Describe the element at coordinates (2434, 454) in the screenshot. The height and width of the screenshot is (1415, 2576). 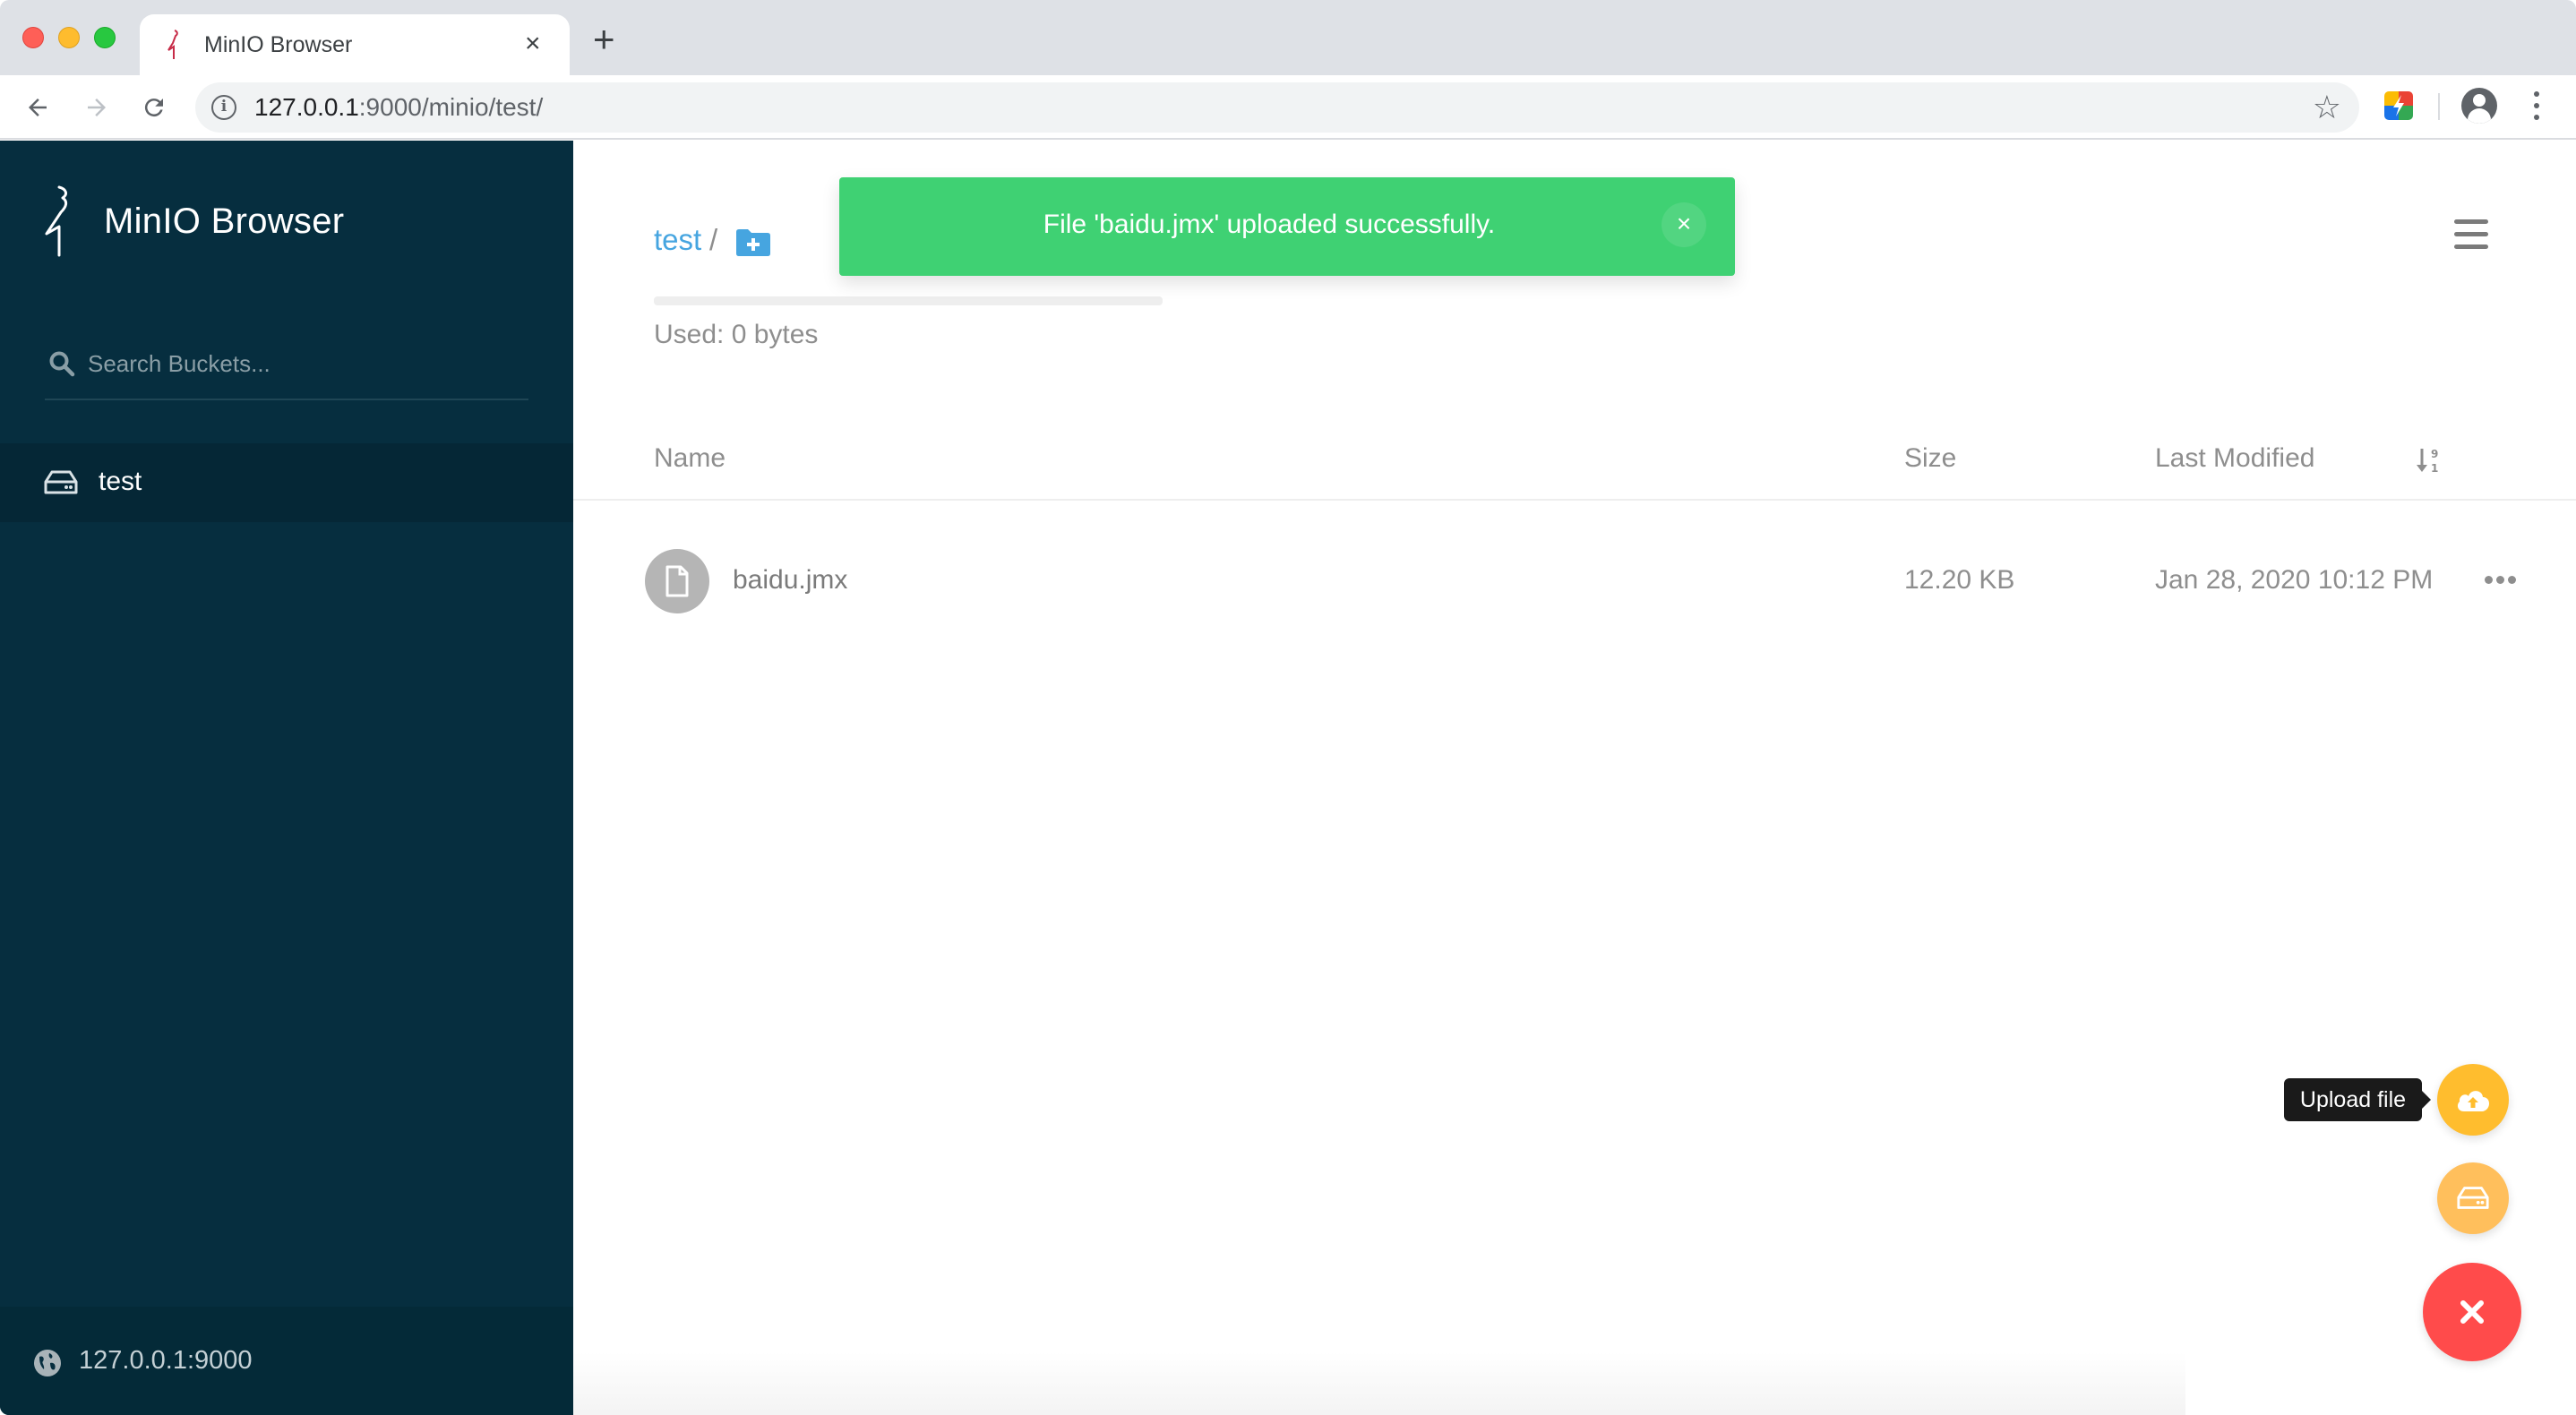
I see `svg-text: 9` at that location.